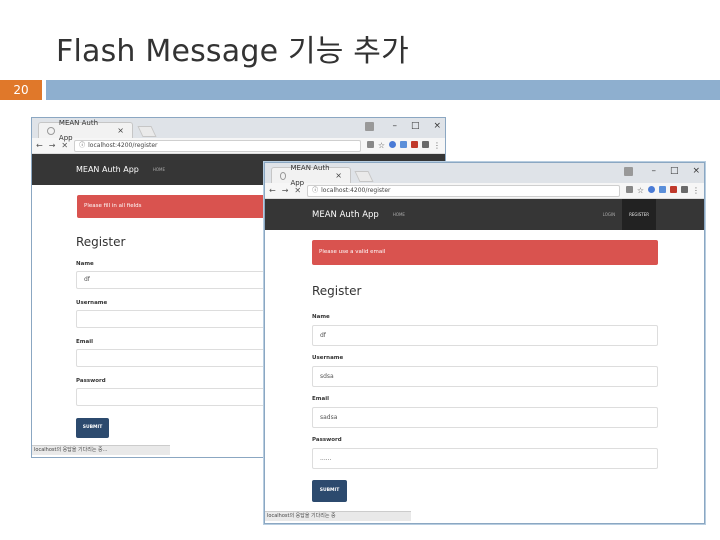 The image size is (720, 540). Describe the element at coordinates (485, 376) in the screenshot. I see `username-input: sdsa` at that location.